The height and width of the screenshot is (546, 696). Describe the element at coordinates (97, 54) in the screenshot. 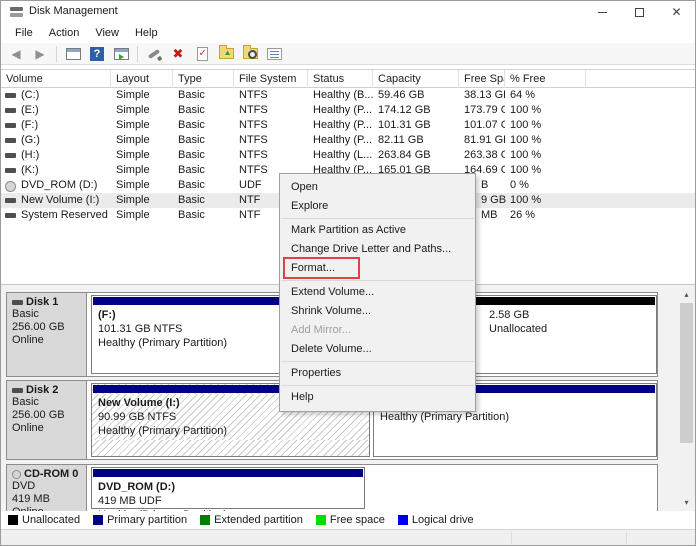

I see `help-icon: ?` at that location.